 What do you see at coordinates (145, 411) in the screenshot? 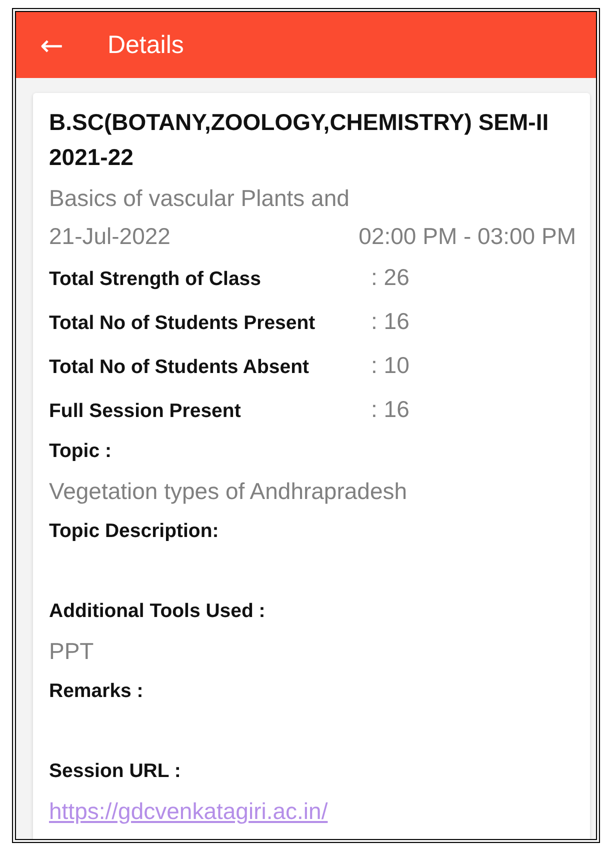
I see `stat-label: Full Session Present` at bounding box center [145, 411].